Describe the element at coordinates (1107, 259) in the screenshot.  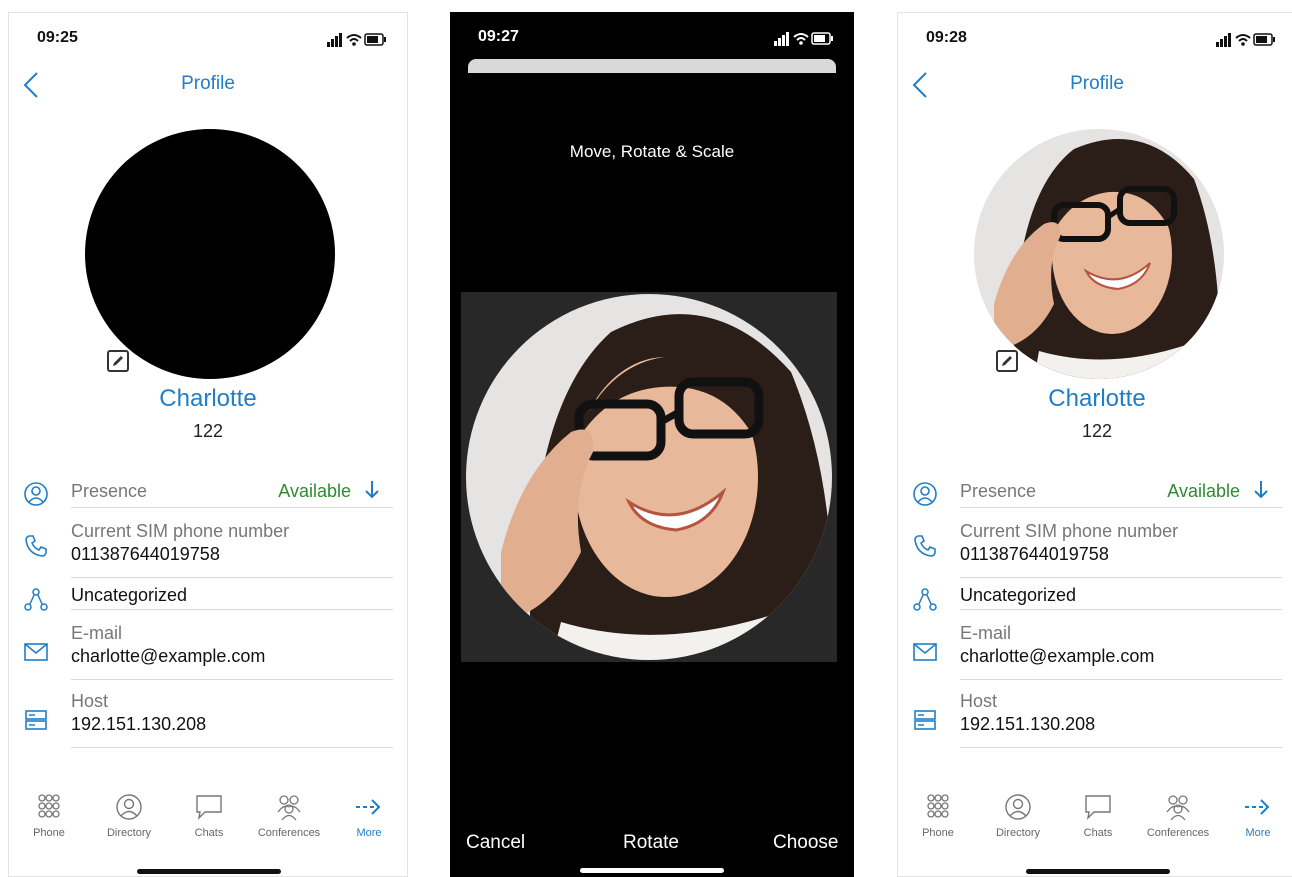
I see `profile-photo` at that location.